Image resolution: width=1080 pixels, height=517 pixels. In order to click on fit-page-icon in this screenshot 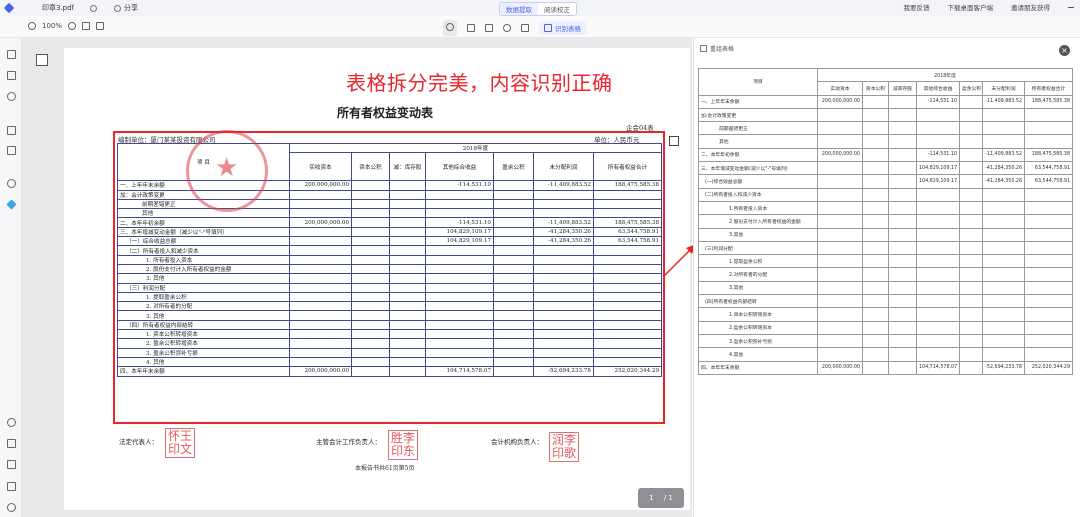, I will do `click(100, 26)`.